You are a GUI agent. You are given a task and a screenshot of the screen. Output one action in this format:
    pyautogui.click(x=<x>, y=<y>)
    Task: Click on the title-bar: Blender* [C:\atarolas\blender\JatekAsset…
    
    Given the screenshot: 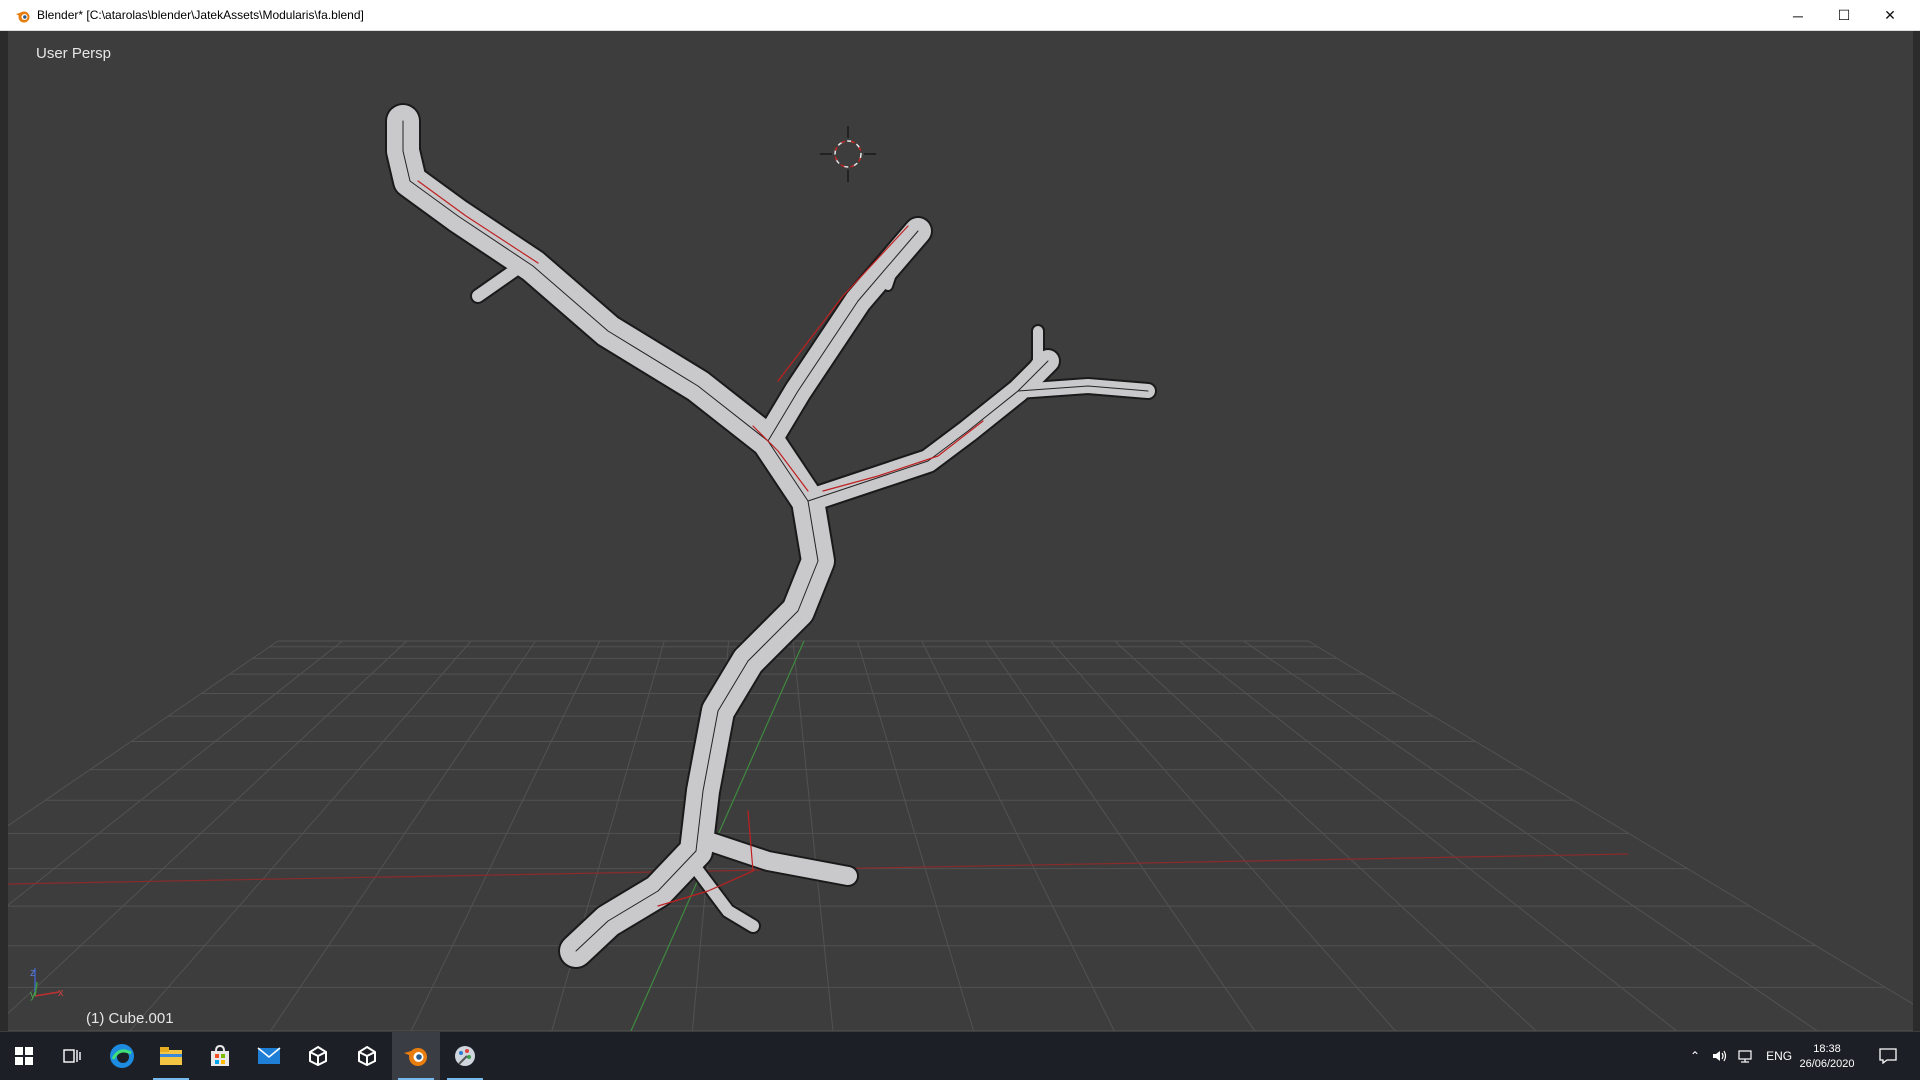 What is the action you would take?
    pyautogui.click(x=960, y=15)
    